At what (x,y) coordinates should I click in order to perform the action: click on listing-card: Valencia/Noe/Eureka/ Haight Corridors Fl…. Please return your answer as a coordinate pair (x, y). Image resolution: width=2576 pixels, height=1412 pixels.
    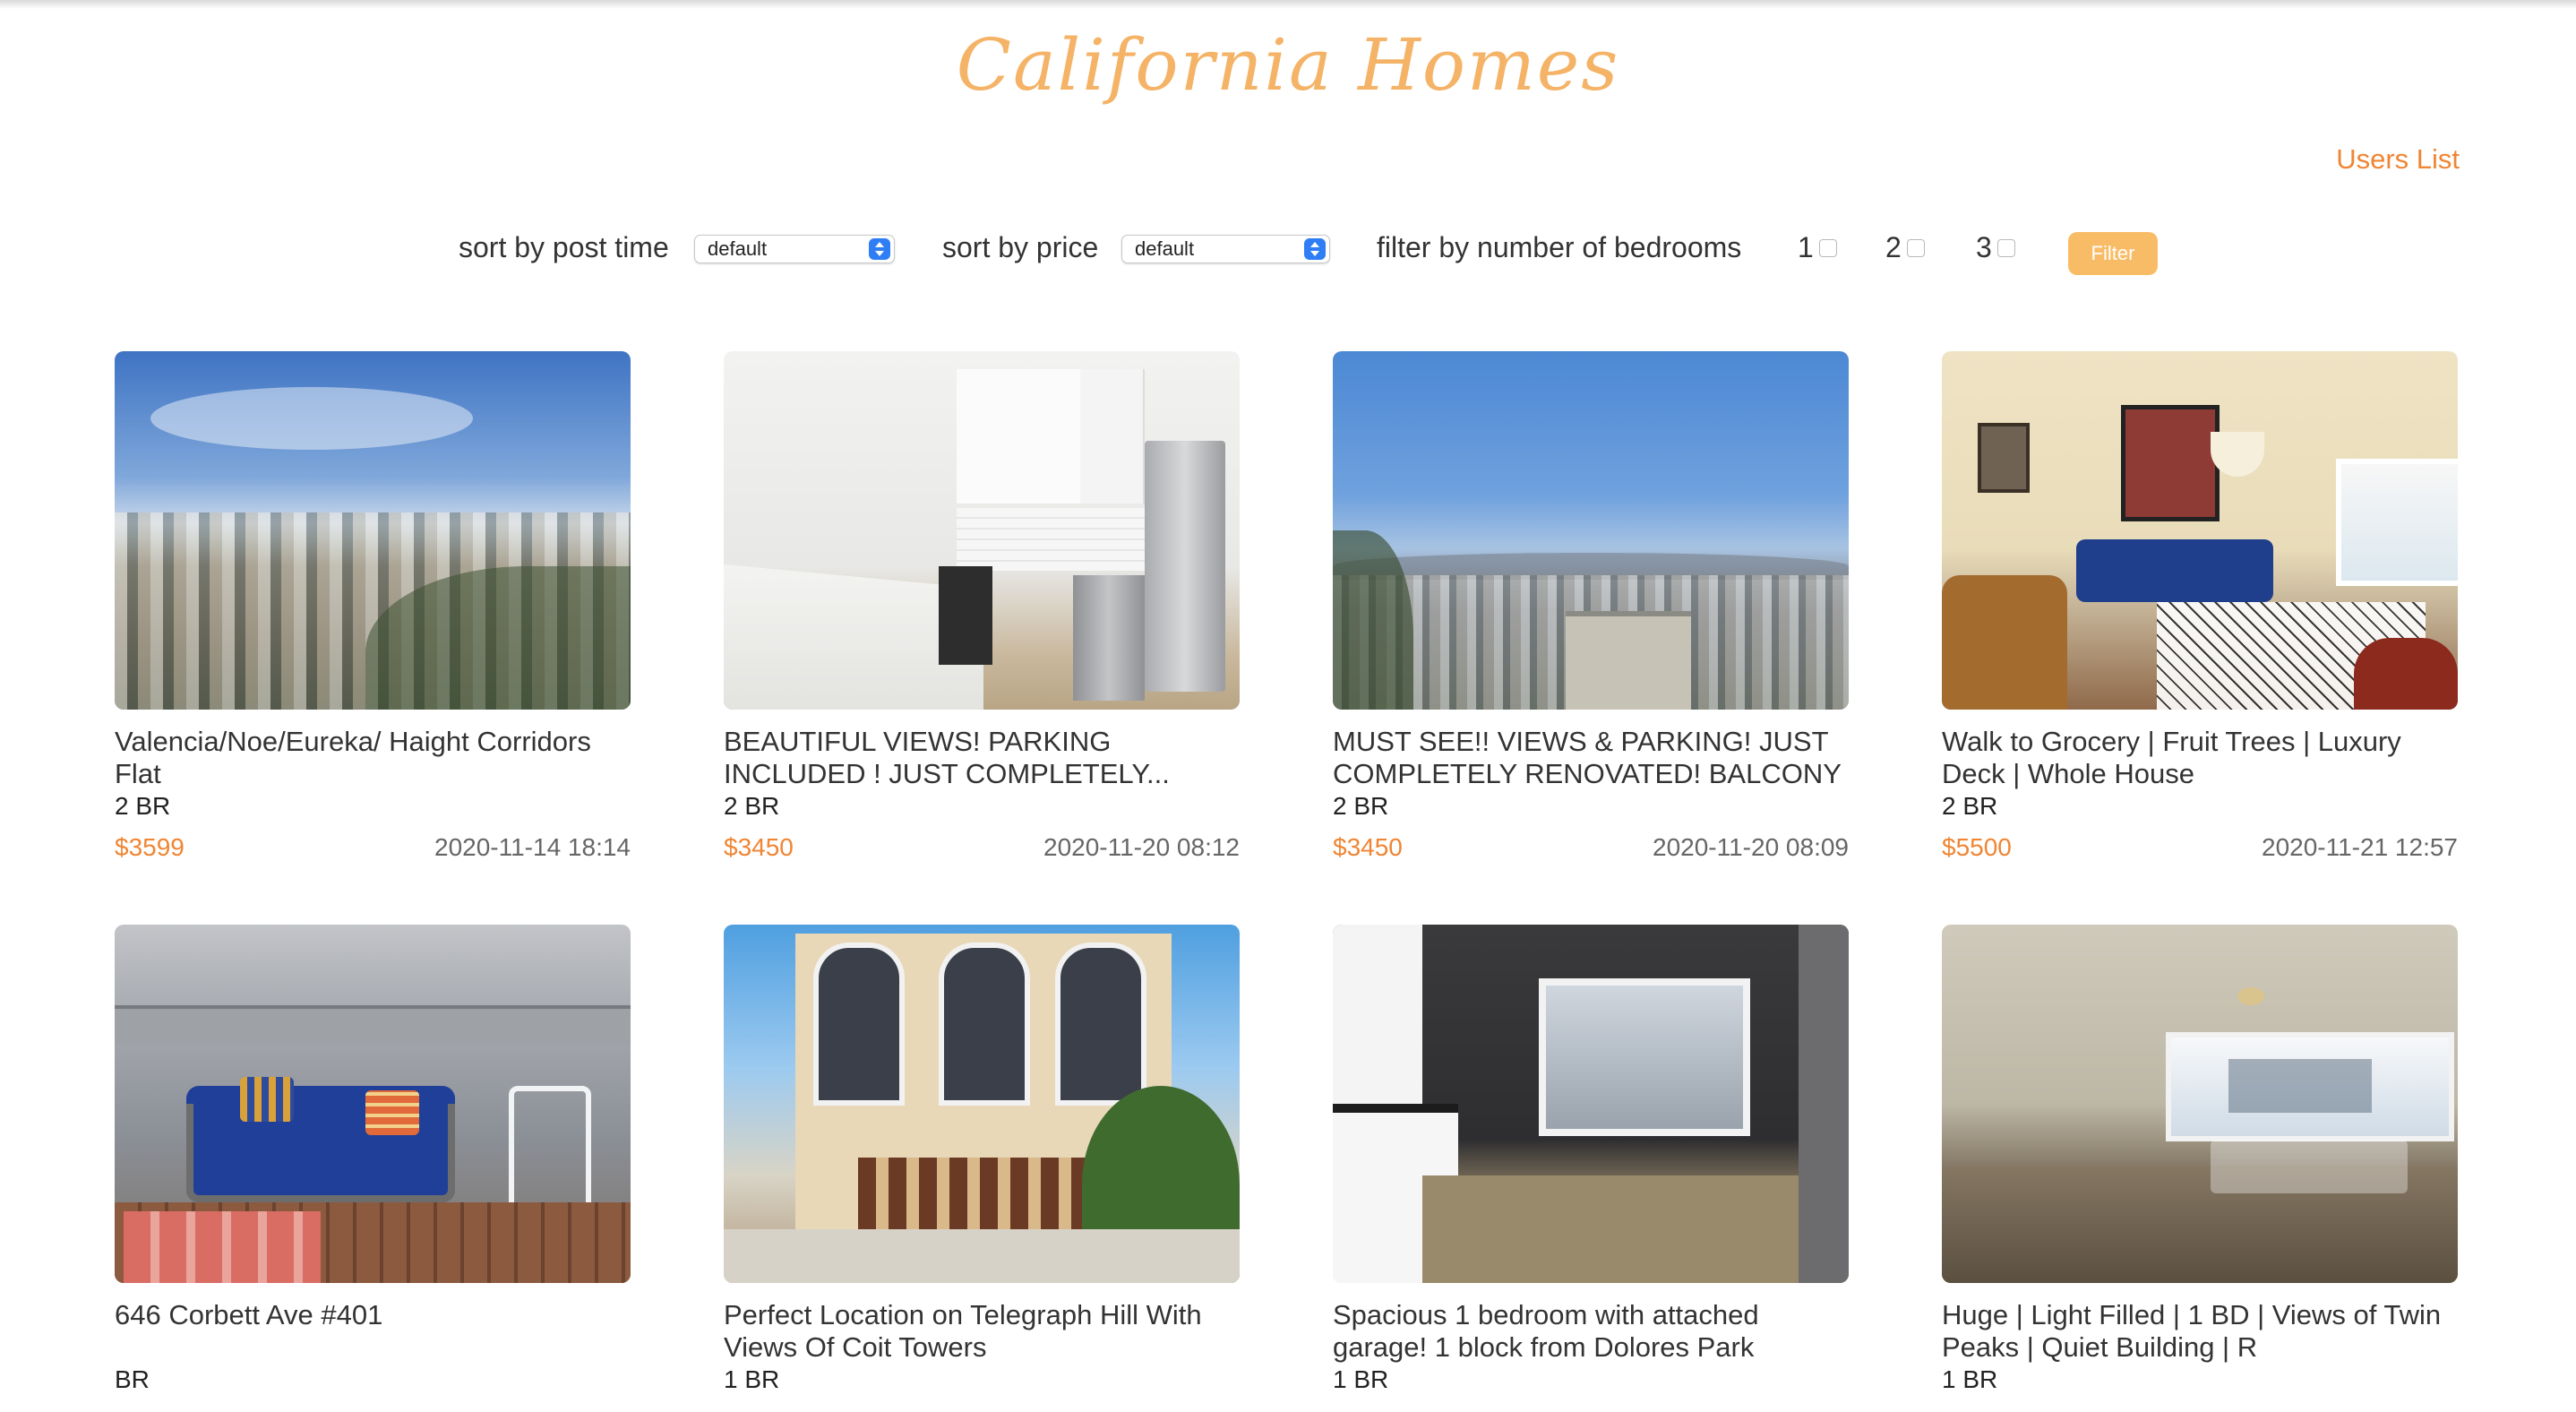
    Looking at the image, I should click on (373, 606).